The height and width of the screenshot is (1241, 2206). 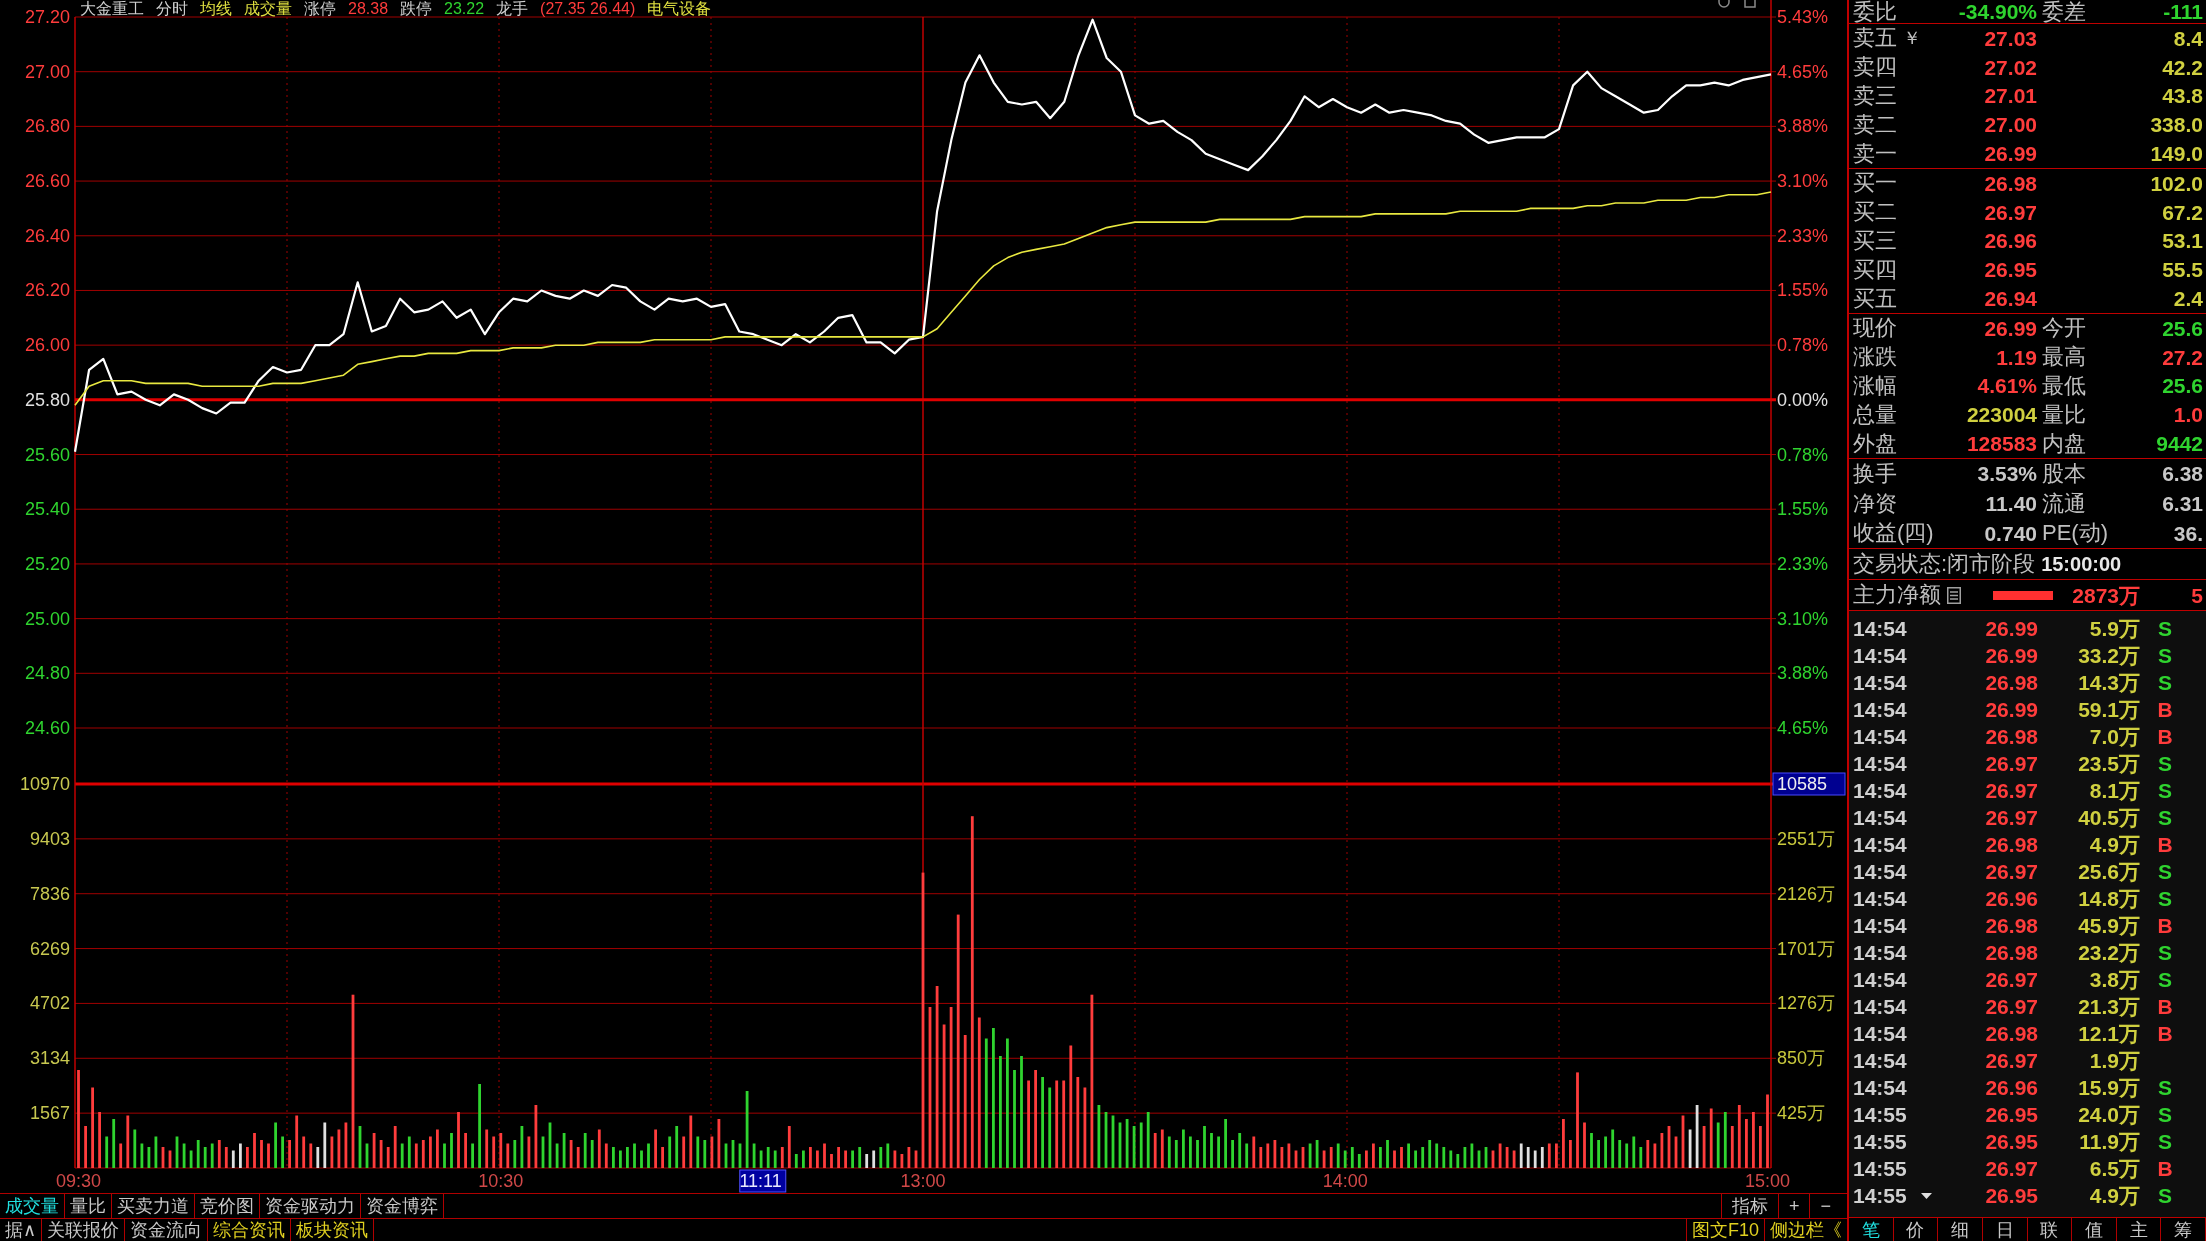 What do you see at coordinates (2010, 503) in the screenshot?
I see `quote-value: 11.40` at bounding box center [2010, 503].